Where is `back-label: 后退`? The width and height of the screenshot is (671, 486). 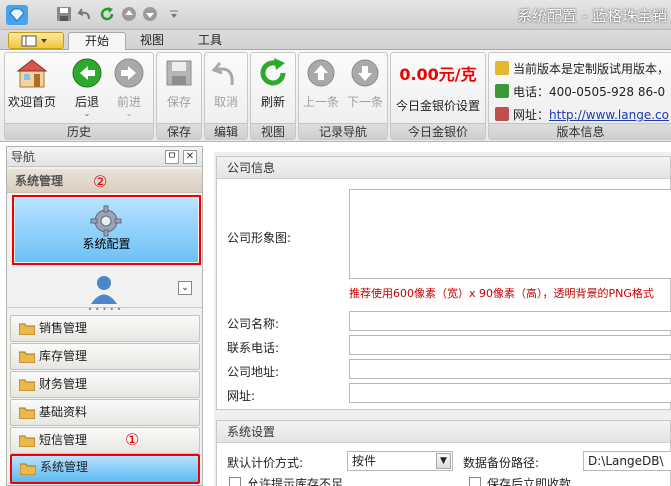 back-label: 后退 is located at coordinates (86, 102).